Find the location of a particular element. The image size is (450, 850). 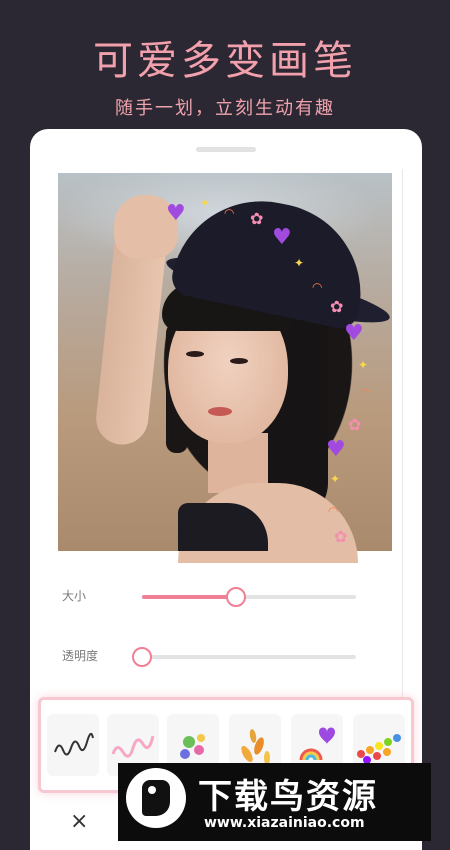

watermark-url: www.xiazainiao.com is located at coordinates (284, 823).